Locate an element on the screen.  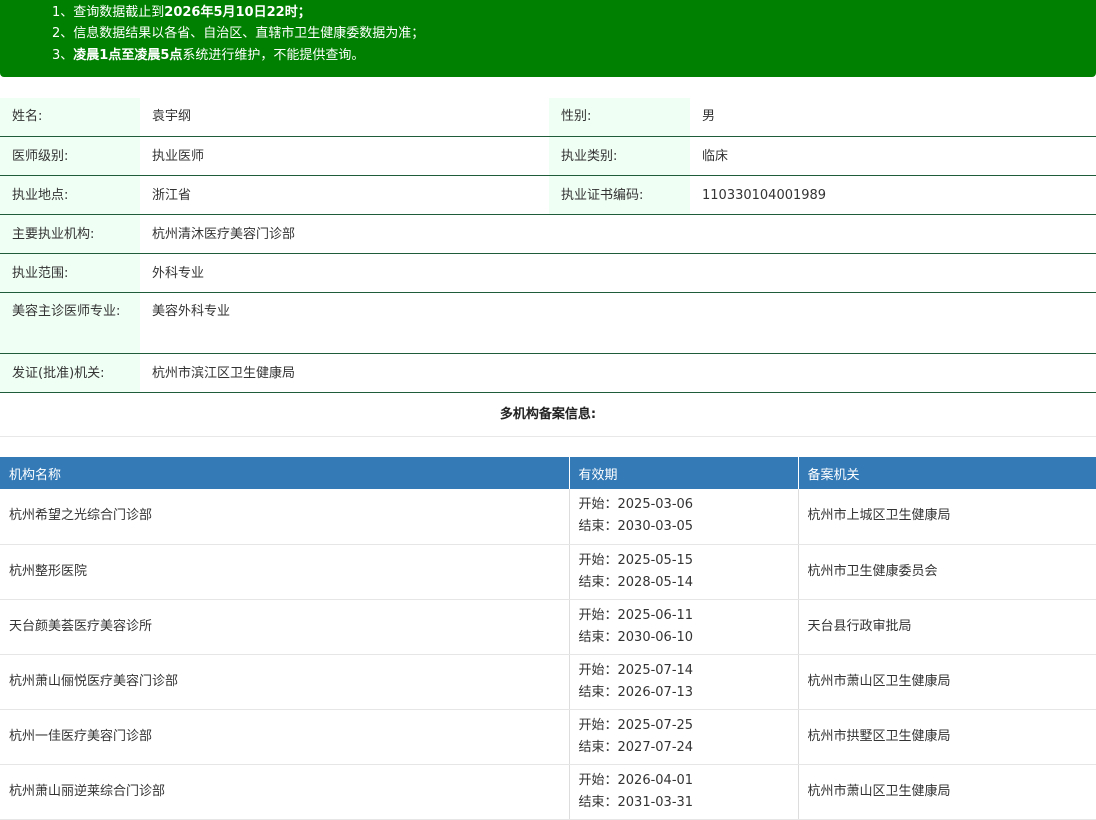
validity-period: 开始：2025-03-06 结束：2030-03-05 is located at coordinates (684, 517).